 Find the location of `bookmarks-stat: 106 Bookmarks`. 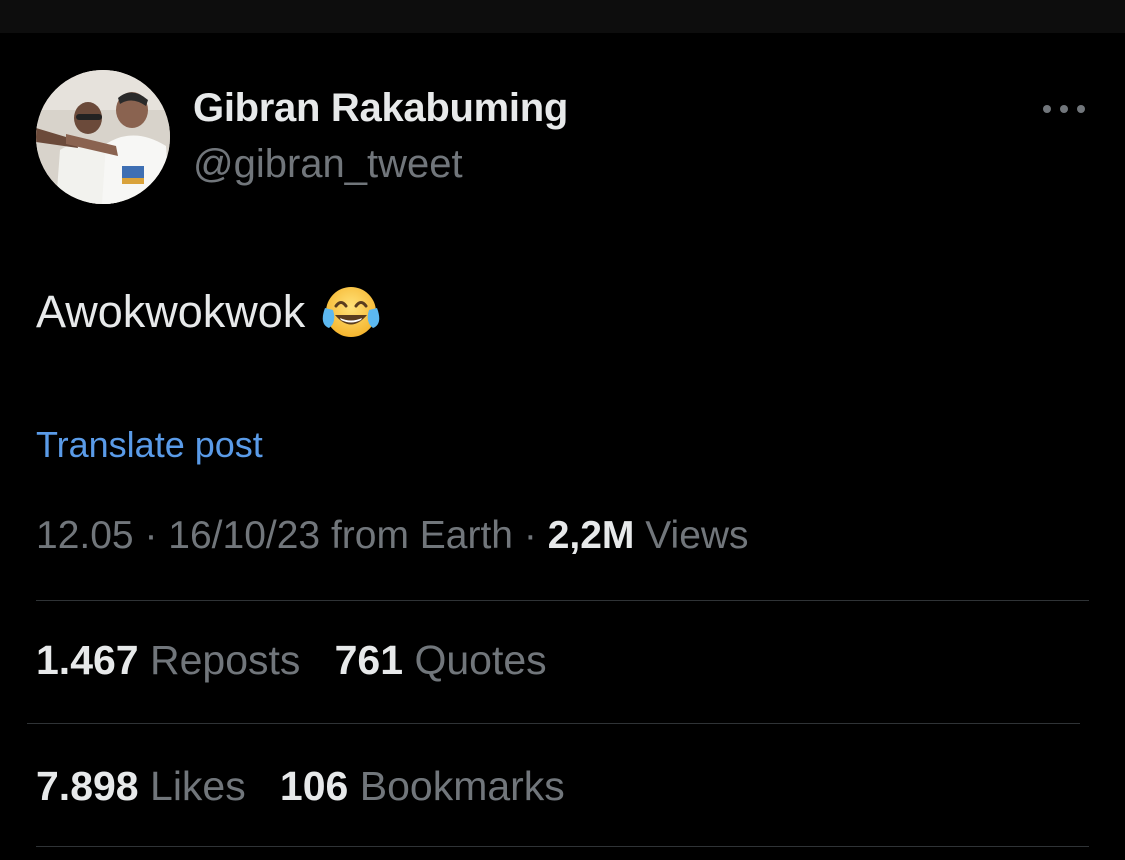

bookmarks-stat: 106 Bookmarks is located at coordinates (422, 786).